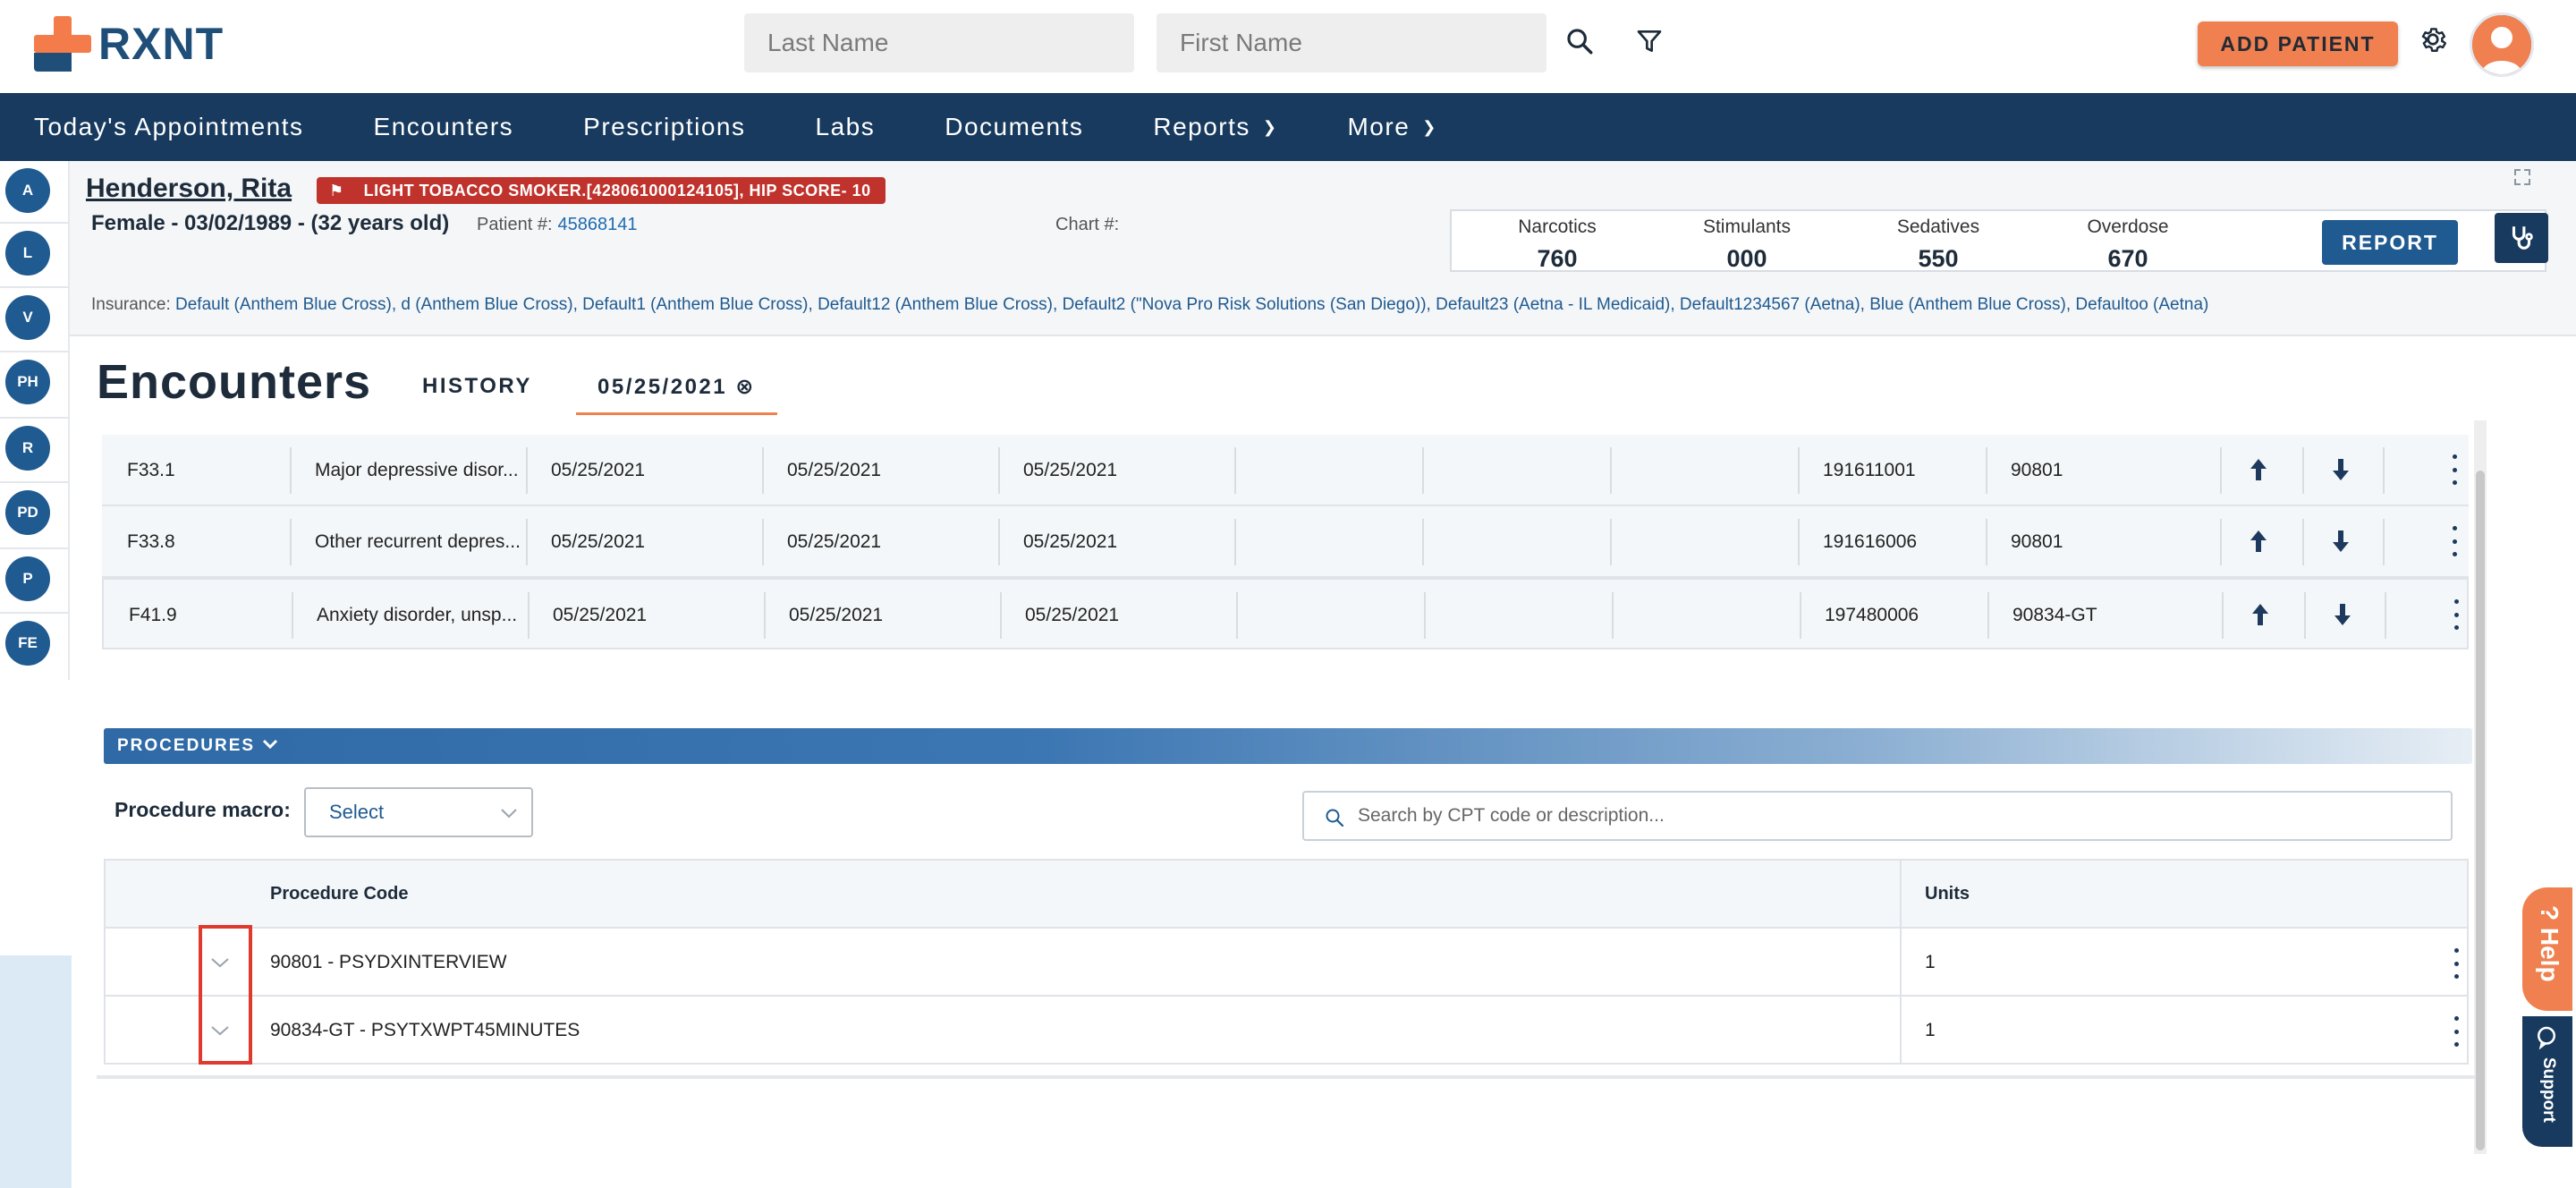 The image size is (2576, 1188). What do you see at coordinates (1894, 816) in the screenshot?
I see `cpt-search-input` at bounding box center [1894, 816].